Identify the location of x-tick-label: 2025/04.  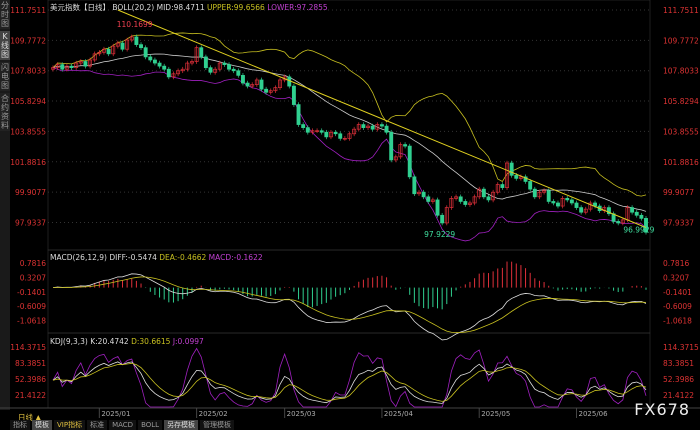
(399, 414).